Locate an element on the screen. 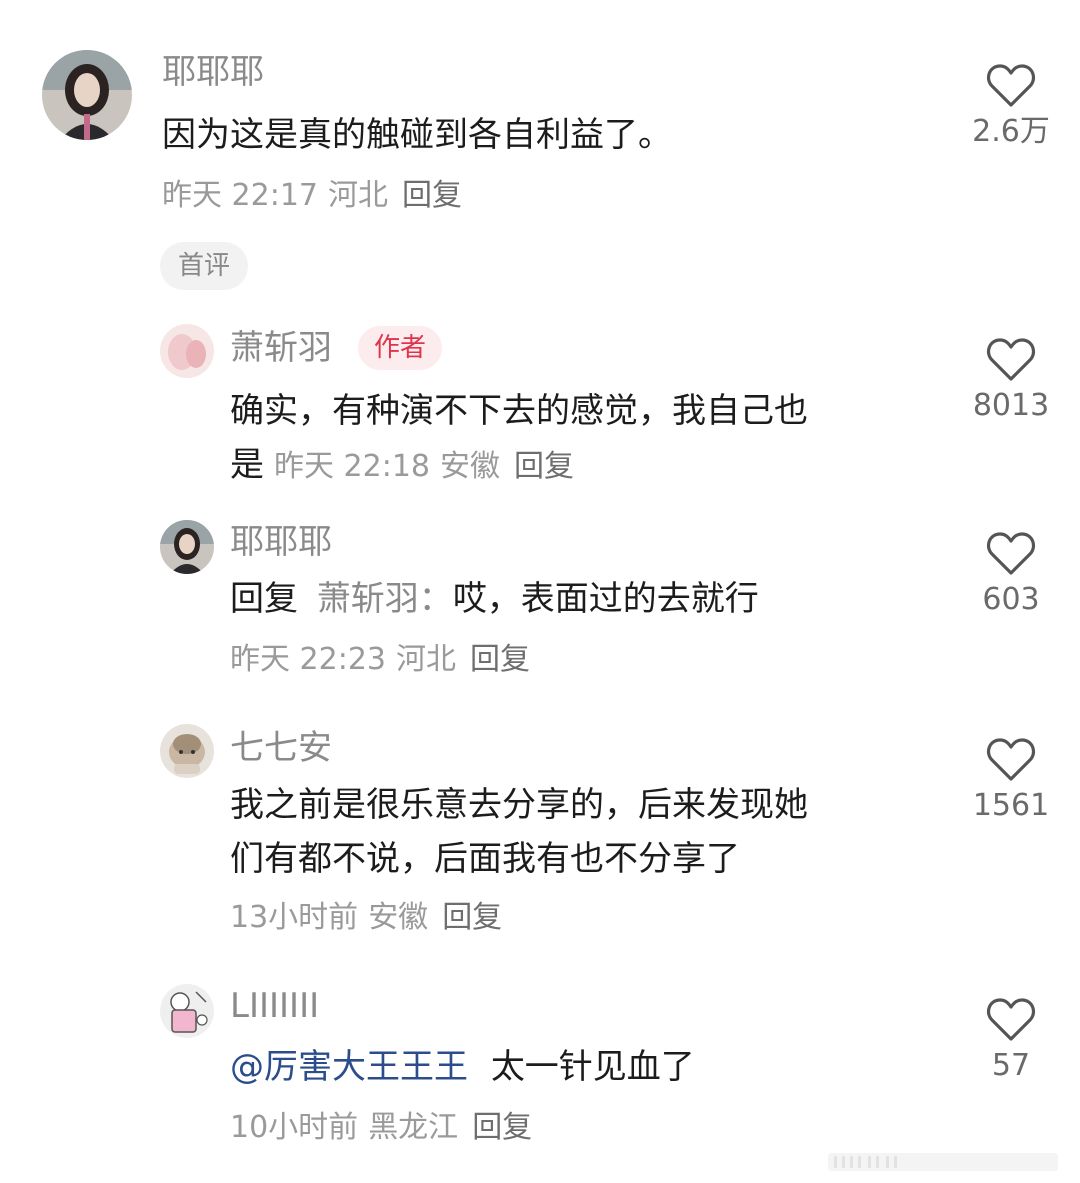 The image size is (1080, 1183). comment-meta: 10小时前 黑龙江 回复 is located at coordinates (381, 1128).